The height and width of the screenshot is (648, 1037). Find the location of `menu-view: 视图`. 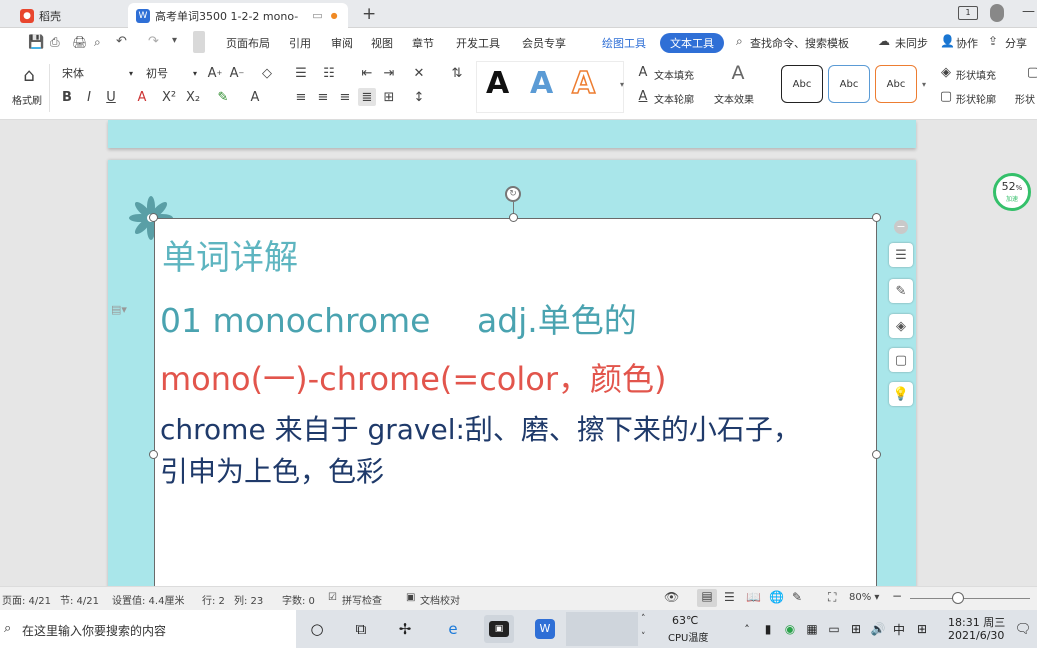

menu-view: 视图 is located at coordinates (382, 43).